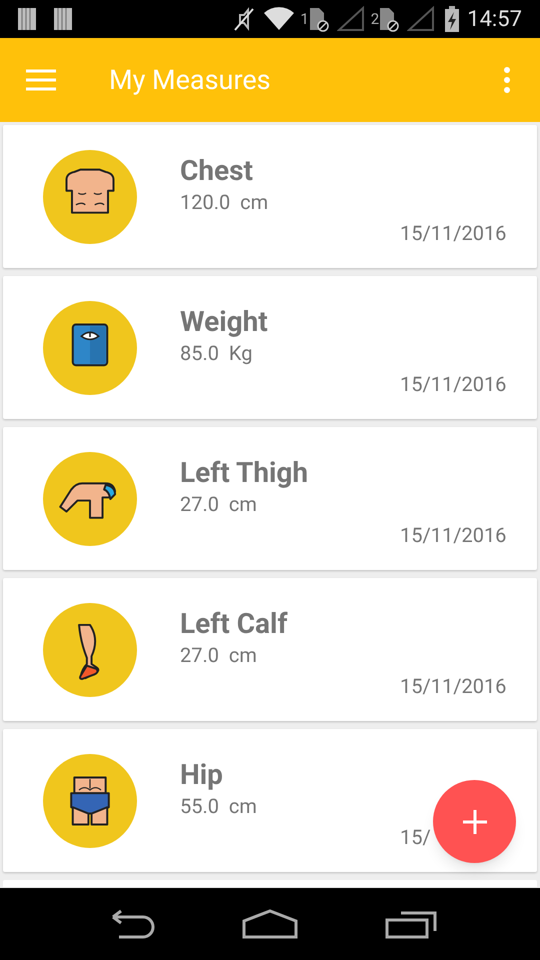  What do you see at coordinates (90, 801) in the screenshot?
I see `hip-icon` at bounding box center [90, 801].